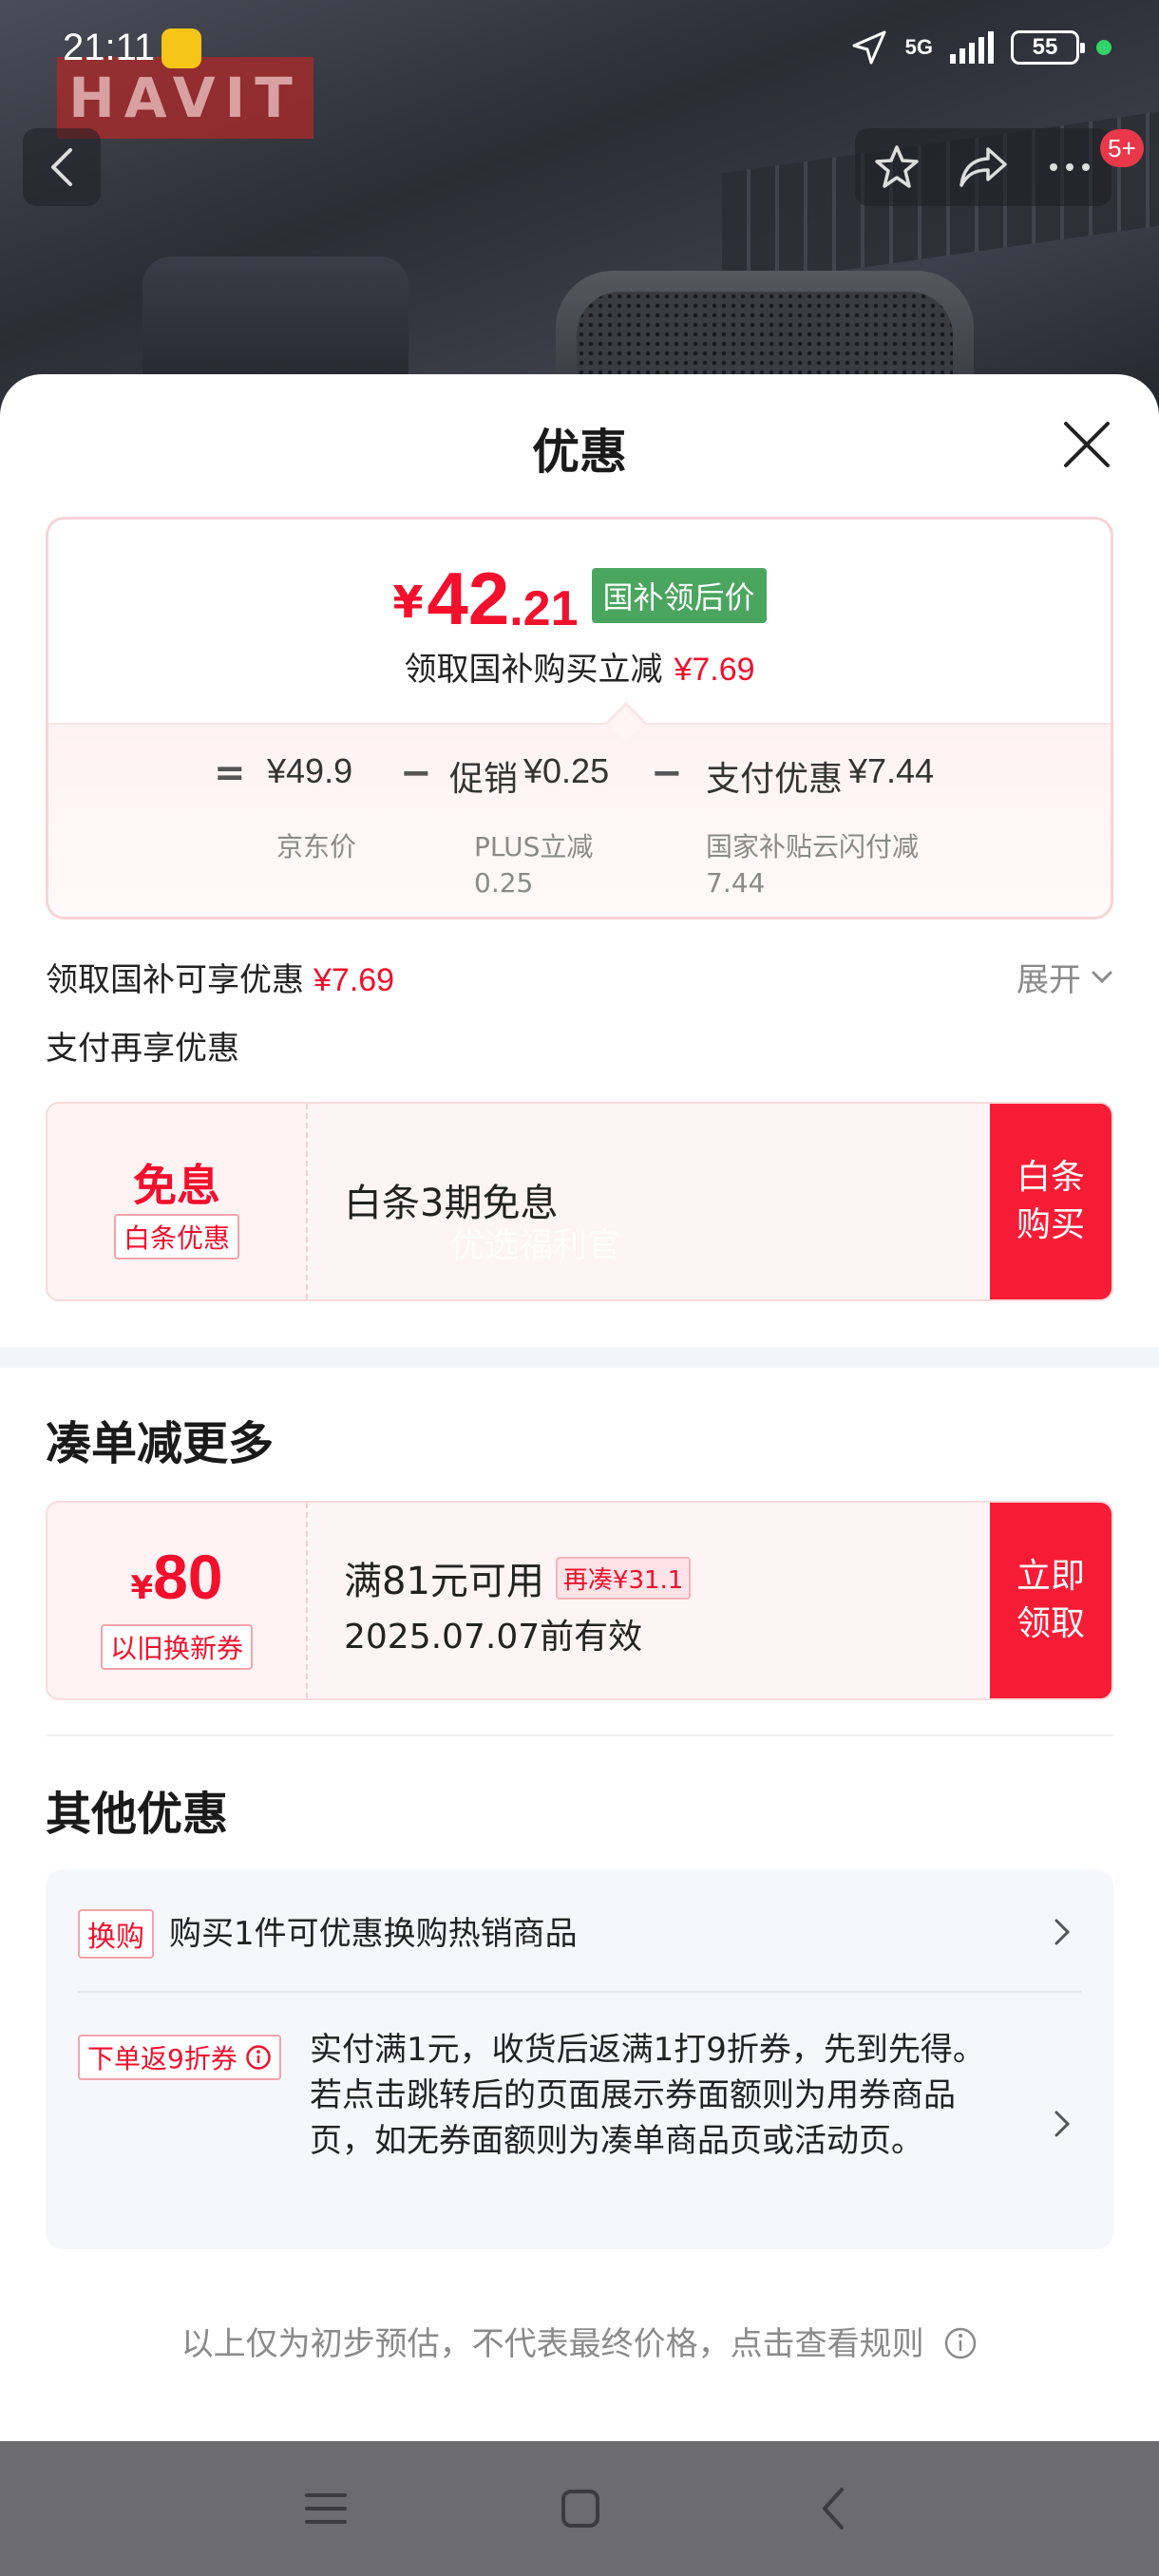 The width and height of the screenshot is (1159, 2576). I want to click on battery-indicator: 55, so click(1048, 47).